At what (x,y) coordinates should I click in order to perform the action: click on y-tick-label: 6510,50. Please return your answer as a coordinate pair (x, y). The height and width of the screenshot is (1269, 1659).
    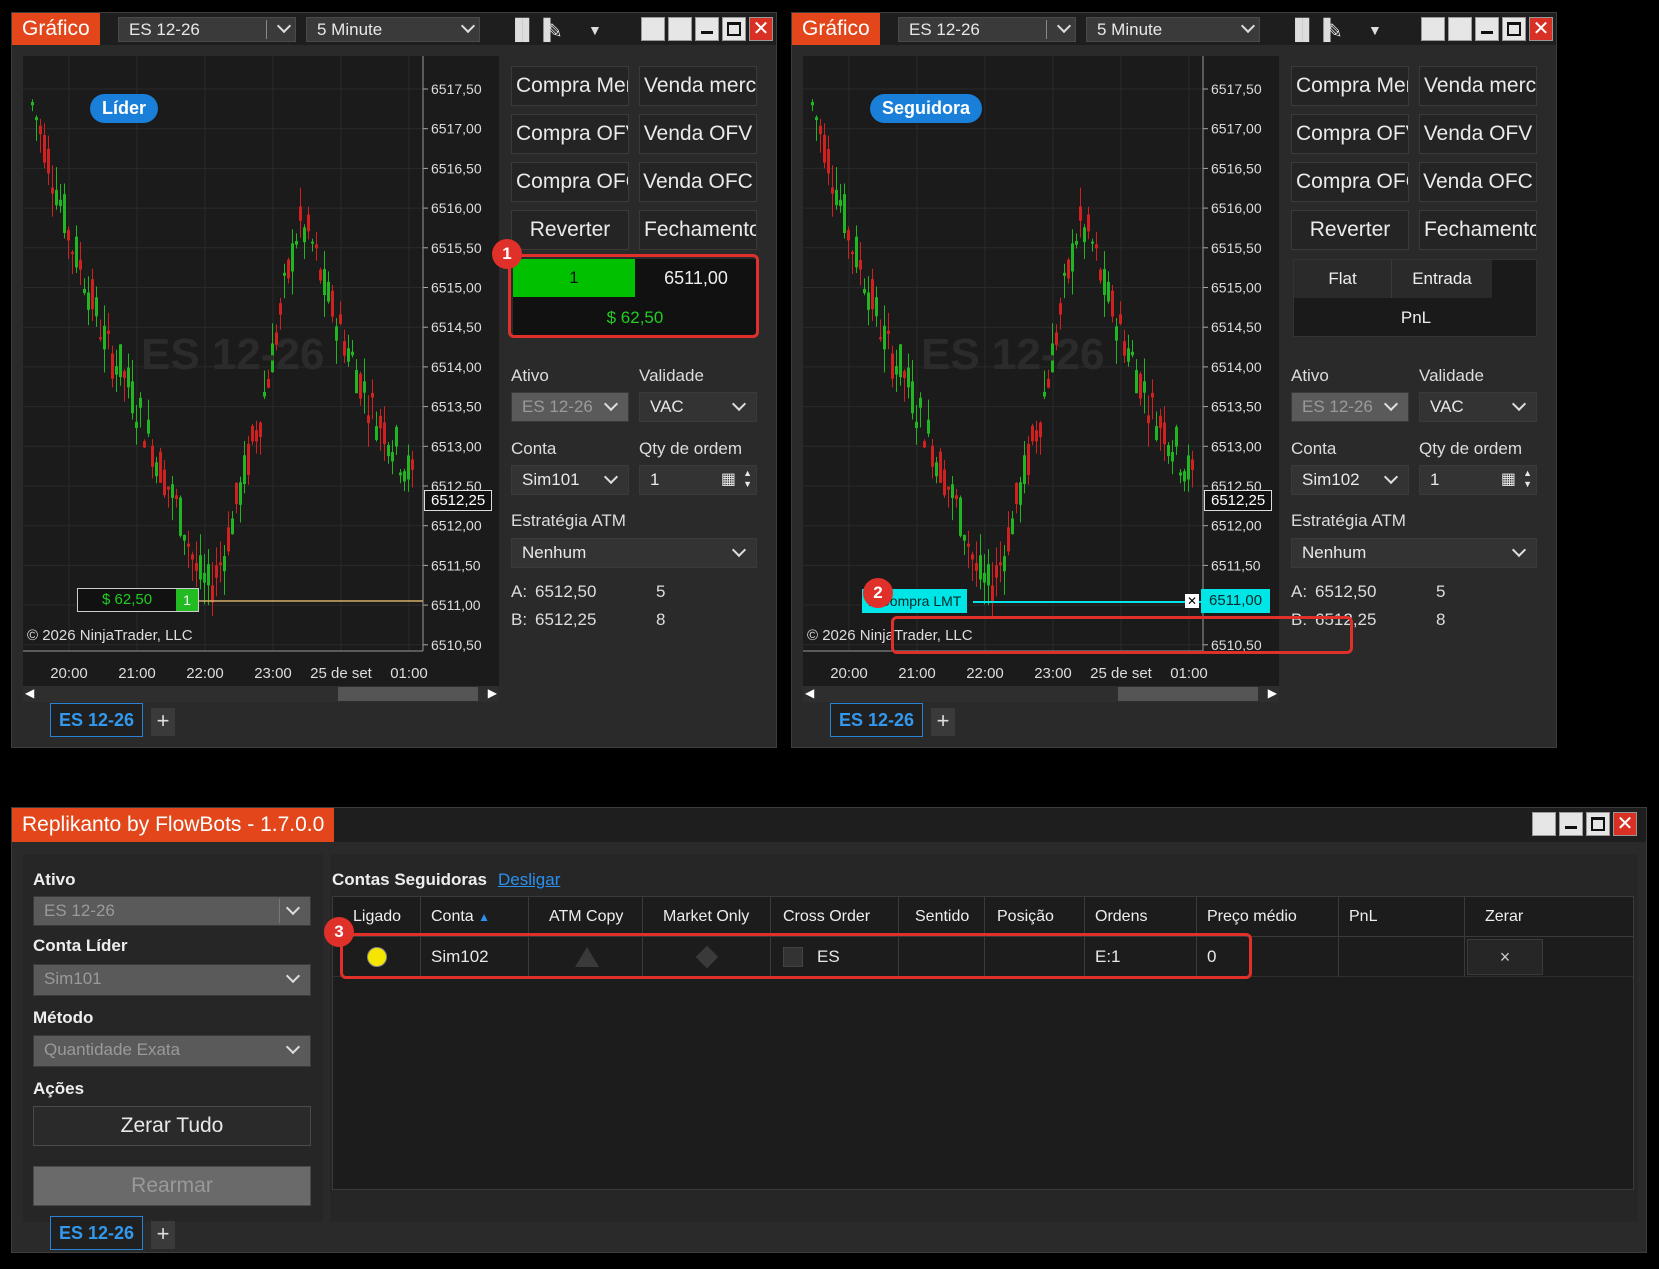
    Looking at the image, I should click on (456, 645).